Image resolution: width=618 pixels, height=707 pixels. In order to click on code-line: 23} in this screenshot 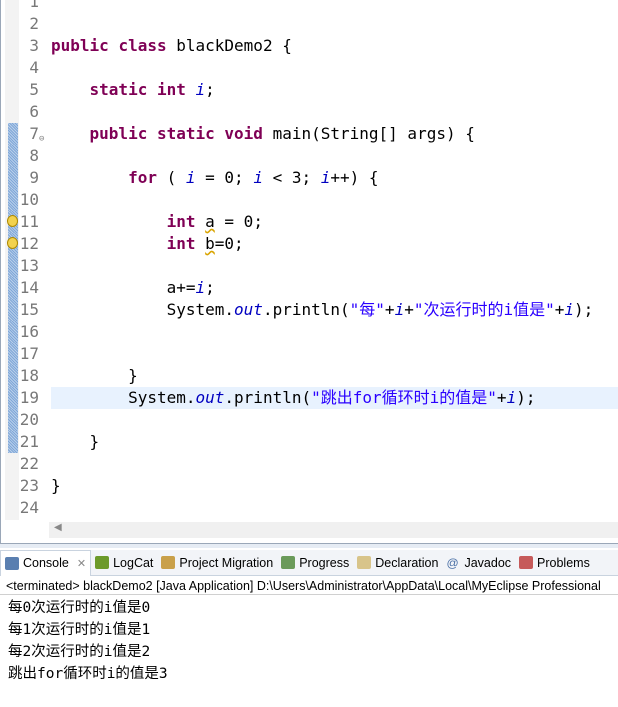, I will do `click(309, 486)`.